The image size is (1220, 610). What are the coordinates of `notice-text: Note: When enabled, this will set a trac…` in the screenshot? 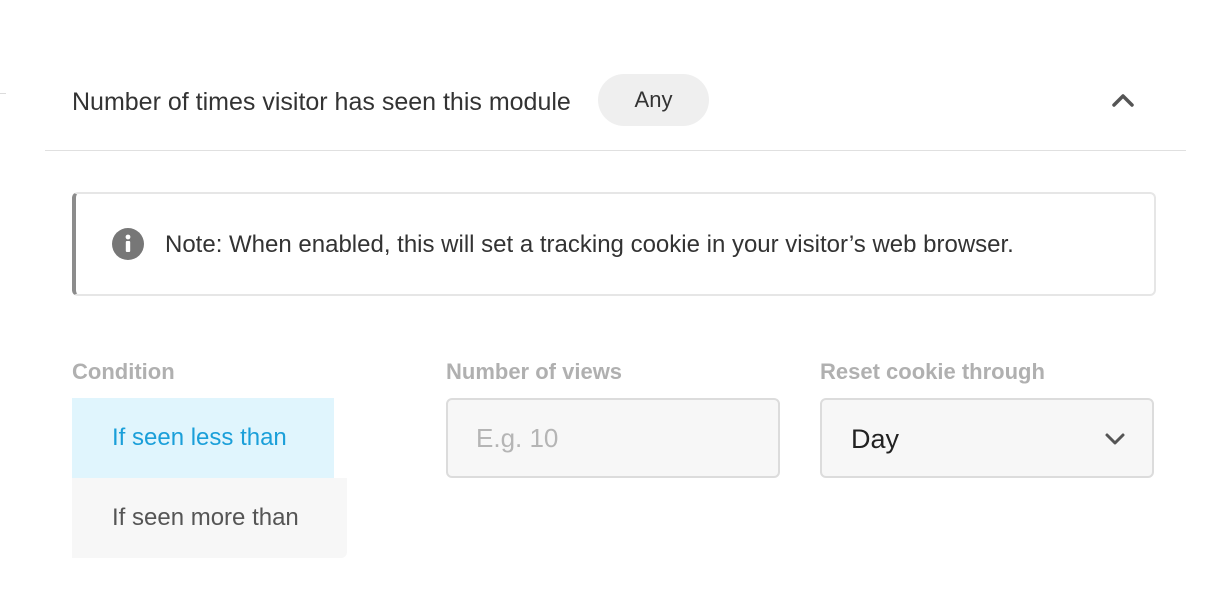 It's located at (589, 244).